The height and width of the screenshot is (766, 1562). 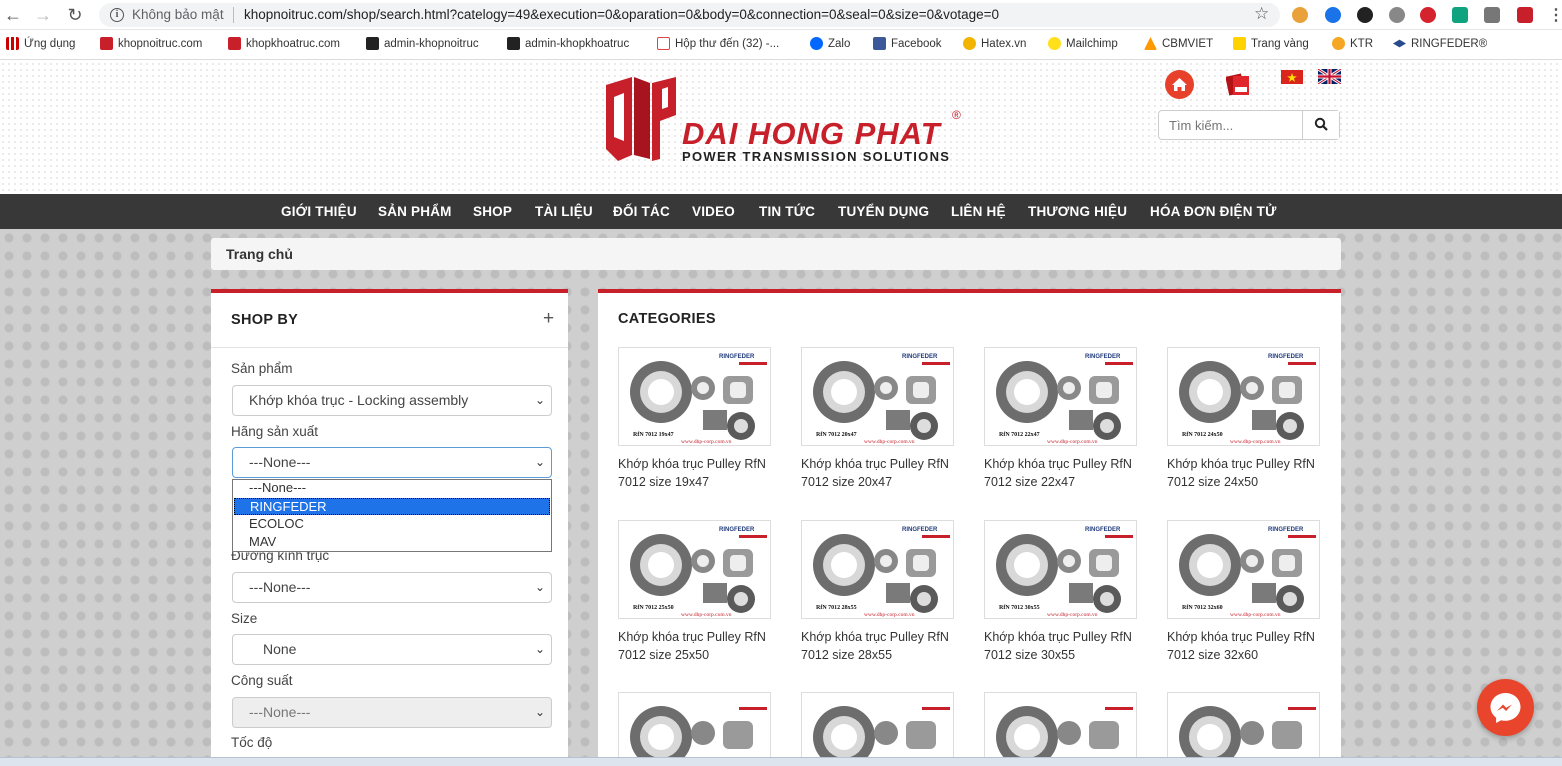 I want to click on info-icon: i, so click(x=117, y=15).